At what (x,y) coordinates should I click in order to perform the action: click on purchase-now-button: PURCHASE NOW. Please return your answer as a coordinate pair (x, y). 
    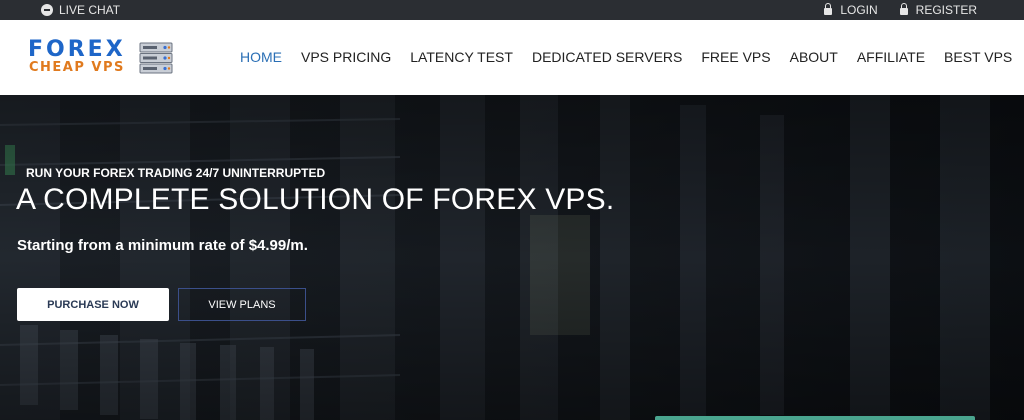
    Looking at the image, I should click on (93, 304).